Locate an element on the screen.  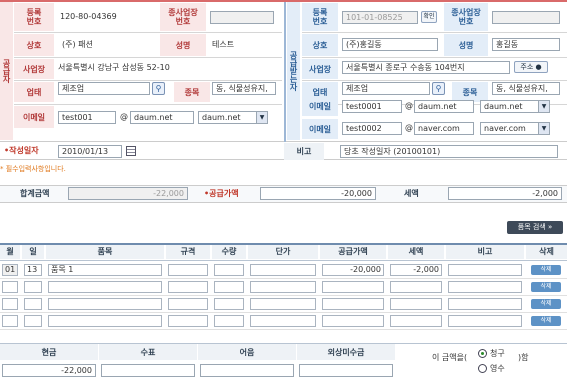
supply-input: -20,000 is located at coordinates (318, 193).